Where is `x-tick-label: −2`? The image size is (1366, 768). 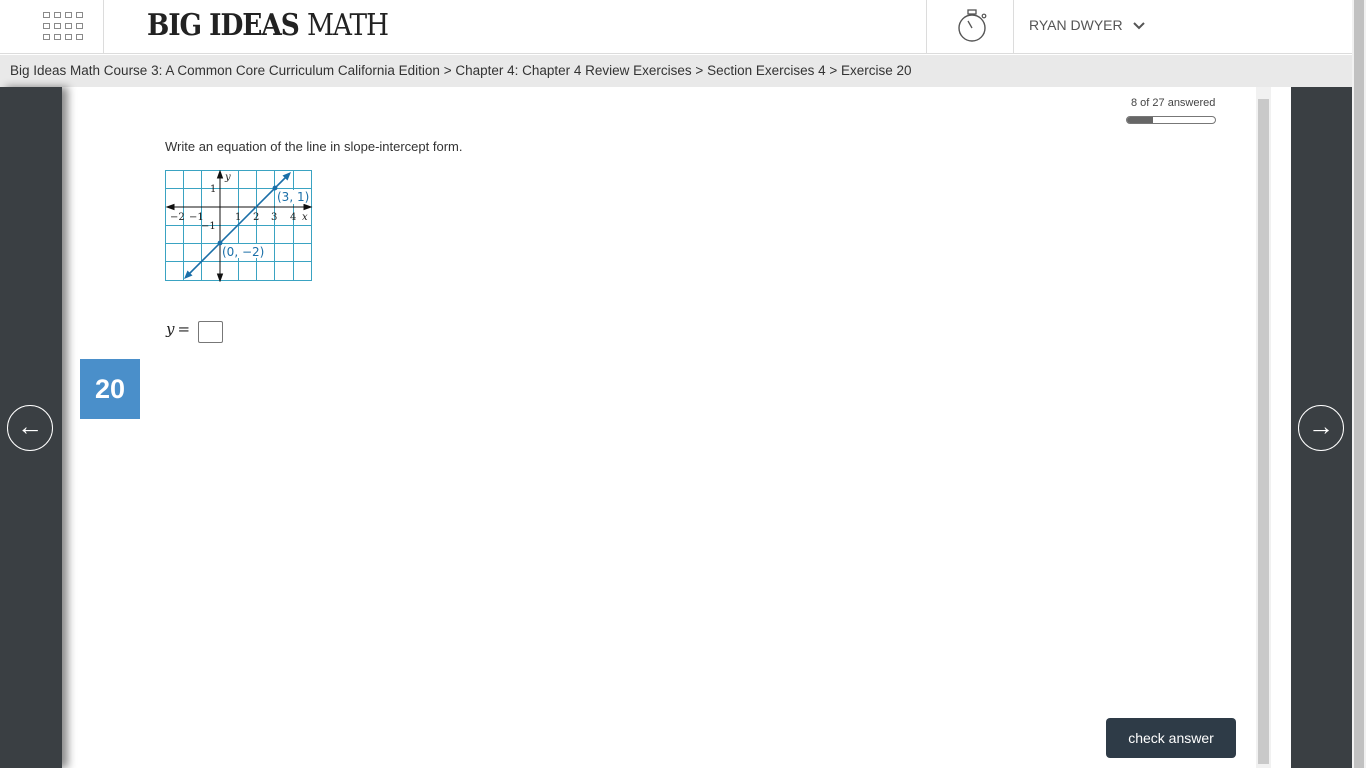 x-tick-label: −2 is located at coordinates (177, 217).